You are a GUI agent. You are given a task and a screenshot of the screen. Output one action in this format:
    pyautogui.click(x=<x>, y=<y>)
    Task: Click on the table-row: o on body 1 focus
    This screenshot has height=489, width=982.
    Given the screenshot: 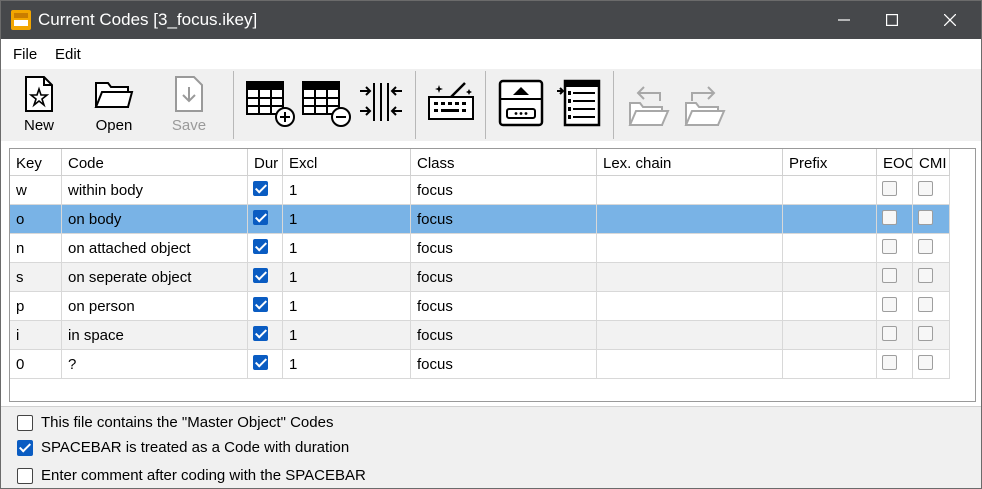 What is the action you would take?
    pyautogui.click(x=480, y=219)
    